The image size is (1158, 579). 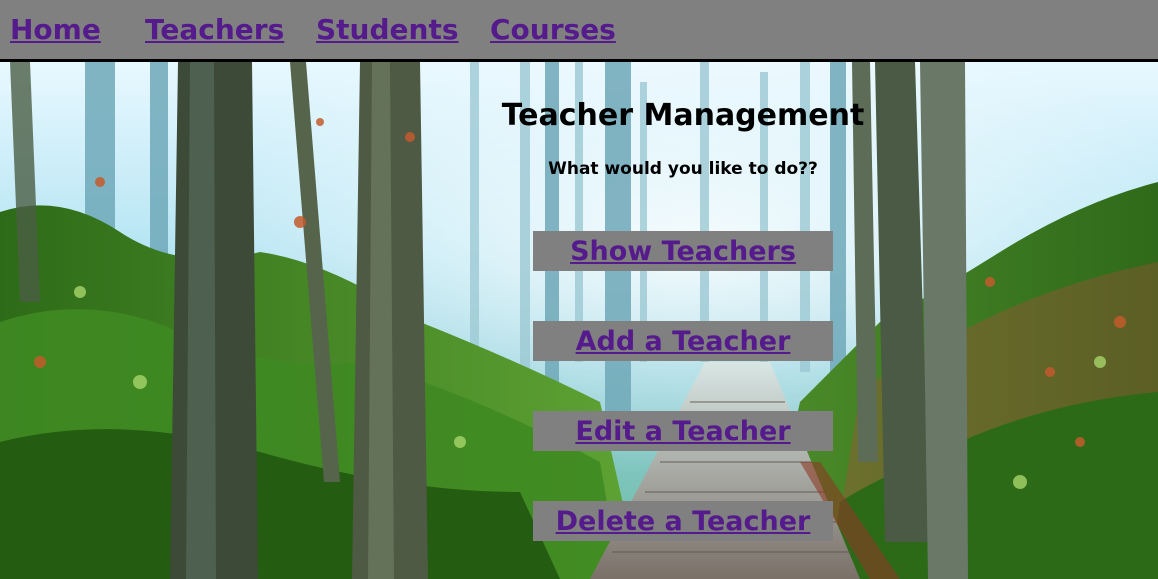 What do you see at coordinates (683, 169) in the screenshot?
I see `page-subtitle: What would you like to do??` at bounding box center [683, 169].